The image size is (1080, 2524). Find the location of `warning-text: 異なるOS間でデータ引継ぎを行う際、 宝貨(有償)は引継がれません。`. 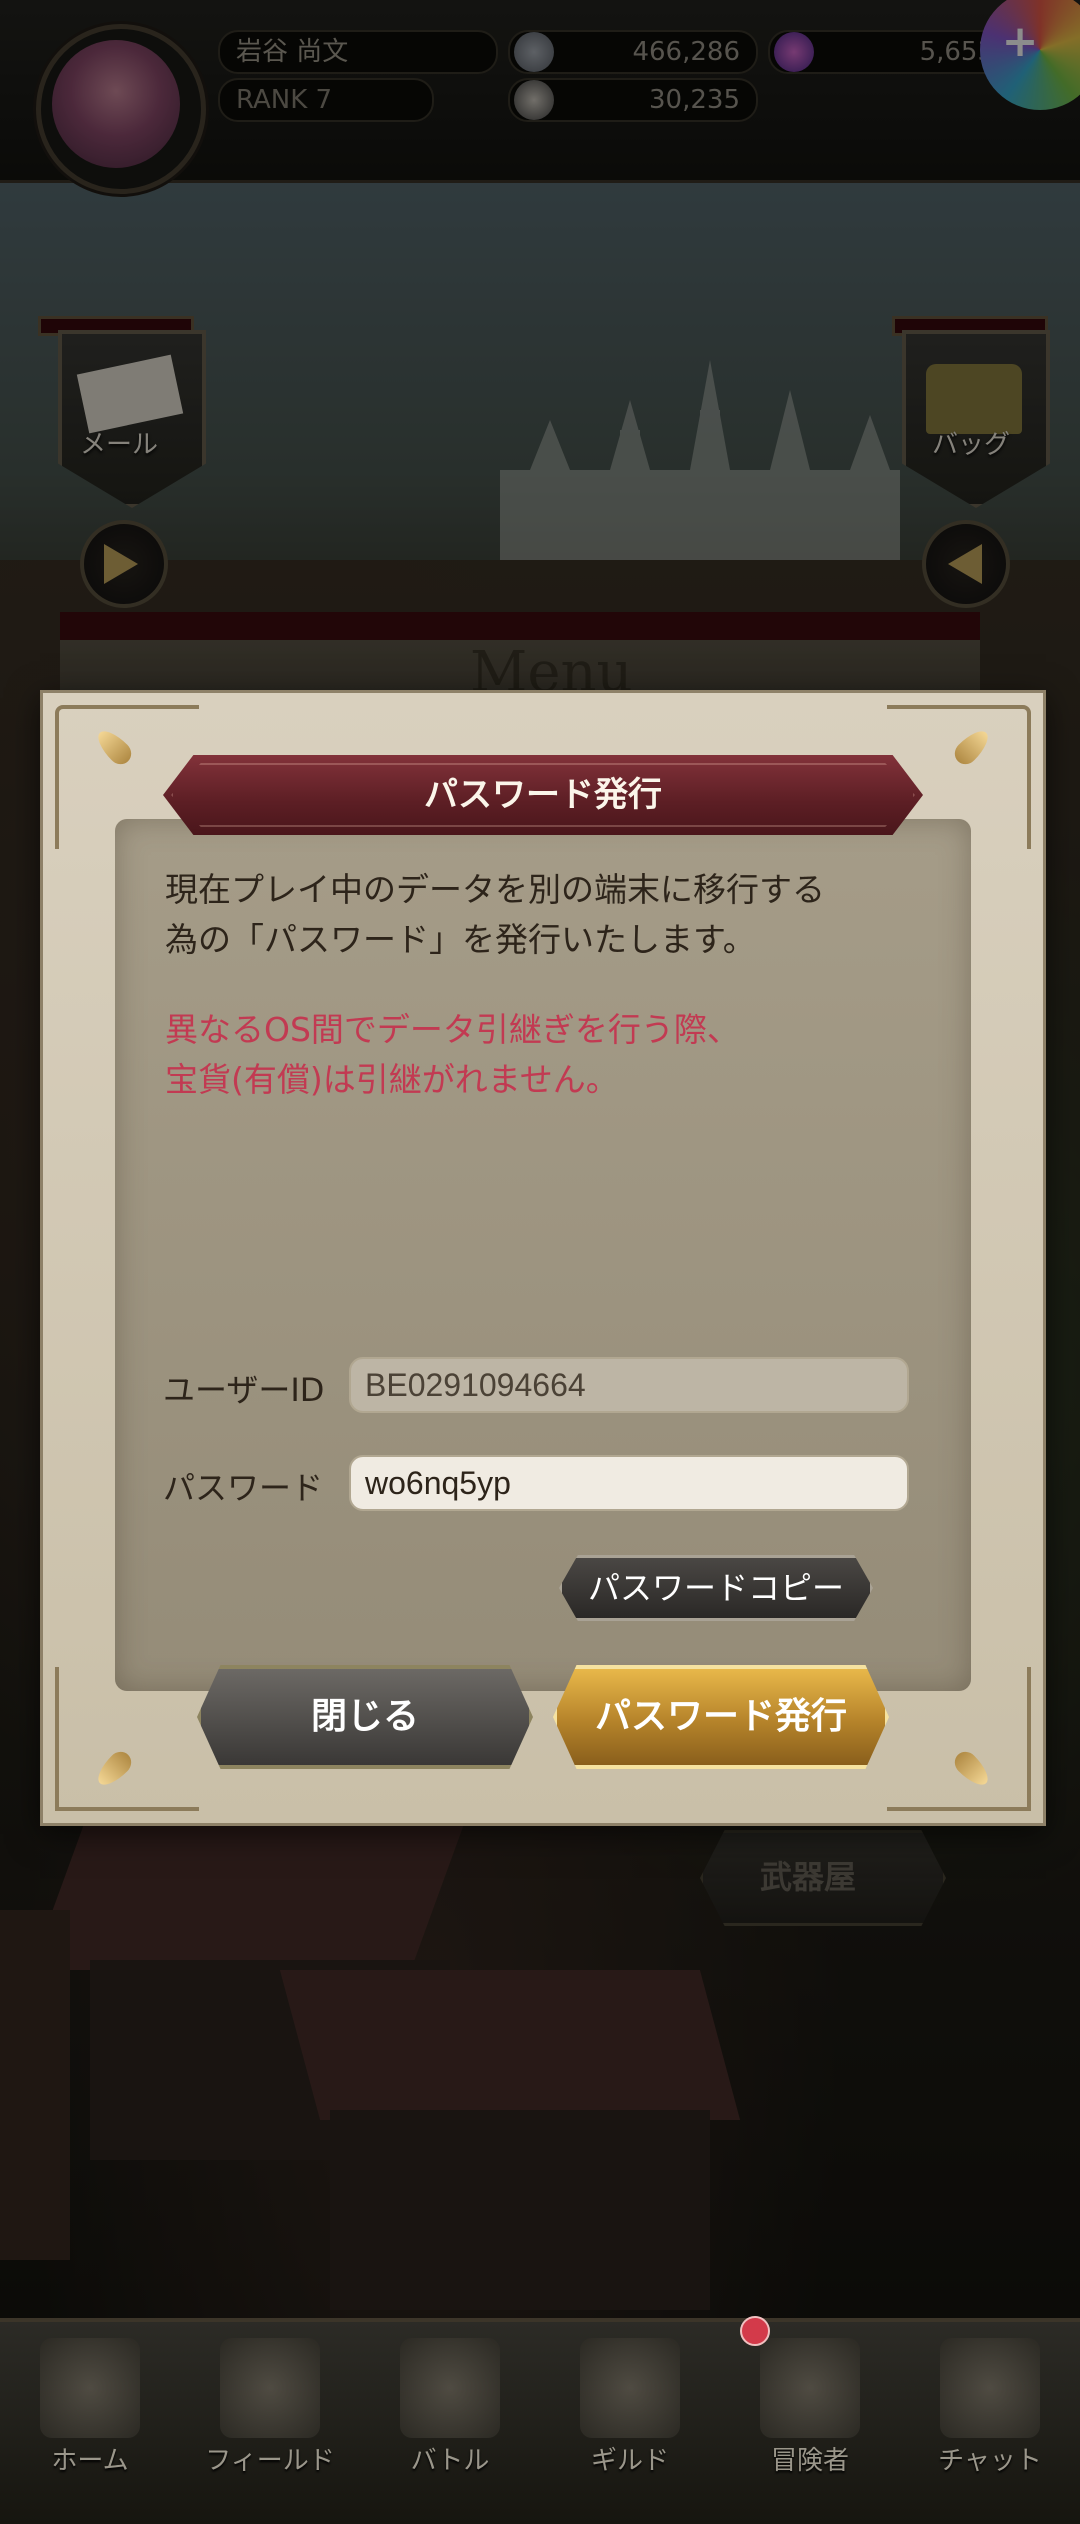

warning-text: 異なるOS間でデータ引継ぎを行う際、 宝貨(有償)は引継がれません。 is located at coordinates (545, 1055).